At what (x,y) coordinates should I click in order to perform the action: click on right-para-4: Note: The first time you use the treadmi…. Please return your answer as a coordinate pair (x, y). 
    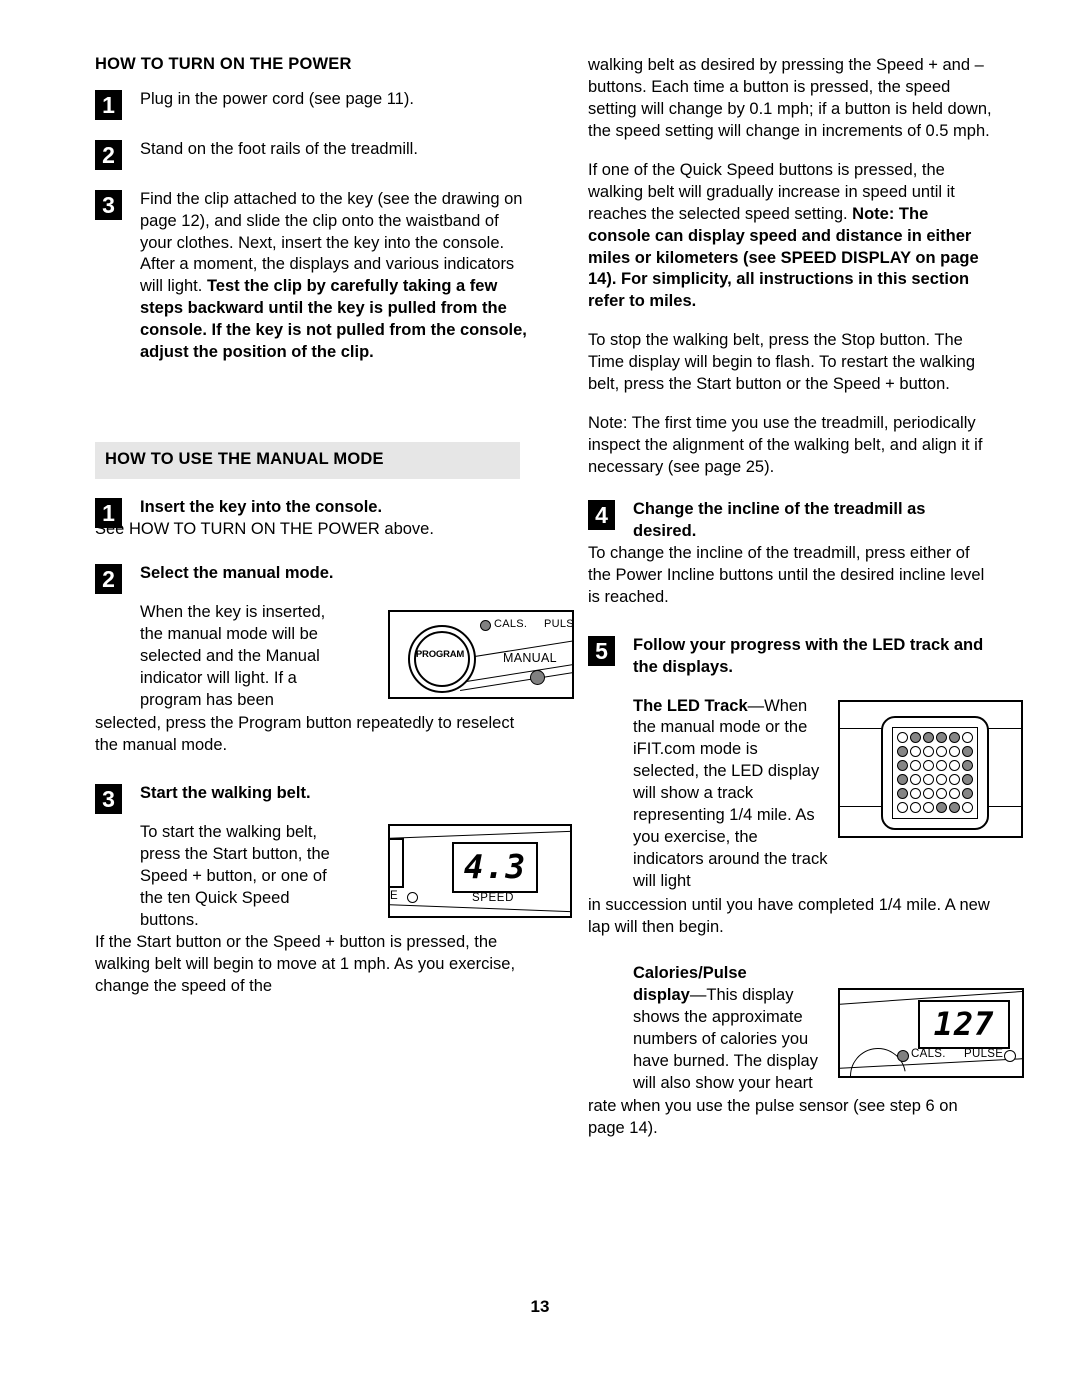
    Looking at the image, I should click on (785, 445).